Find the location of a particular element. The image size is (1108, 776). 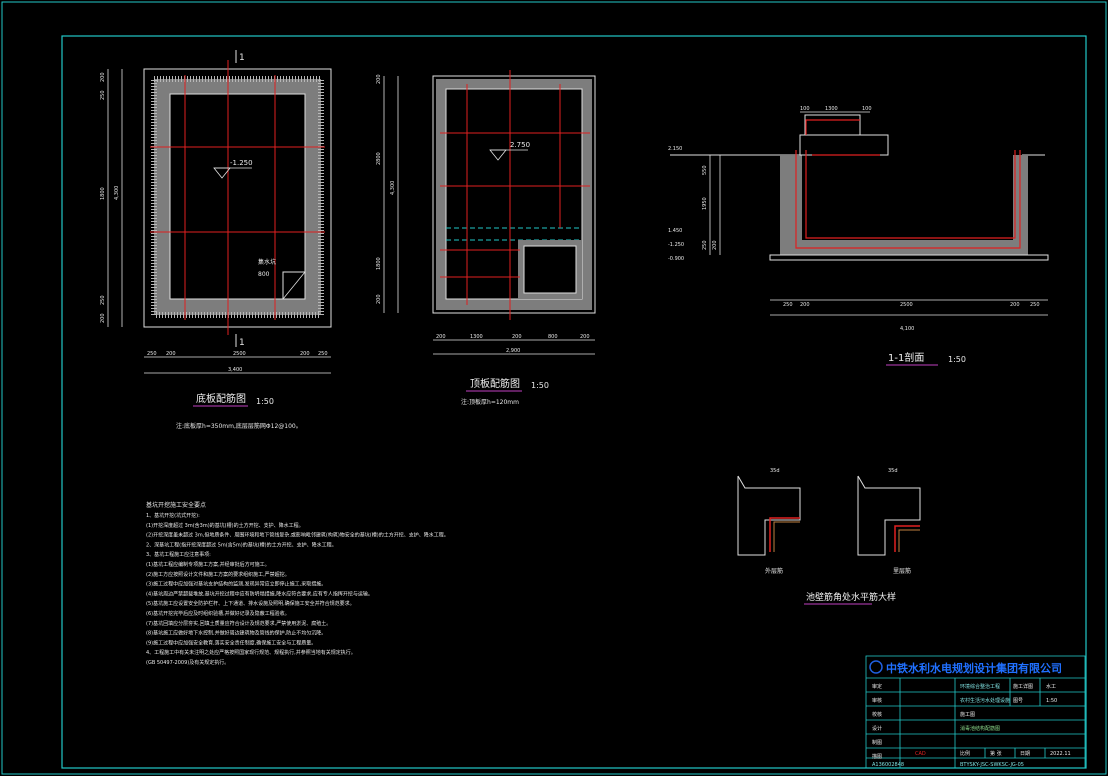

corner-detail: 35d 35d 外层筋 里层筋 池壁筋角处水平筋大样 is located at coordinates (829, 536).